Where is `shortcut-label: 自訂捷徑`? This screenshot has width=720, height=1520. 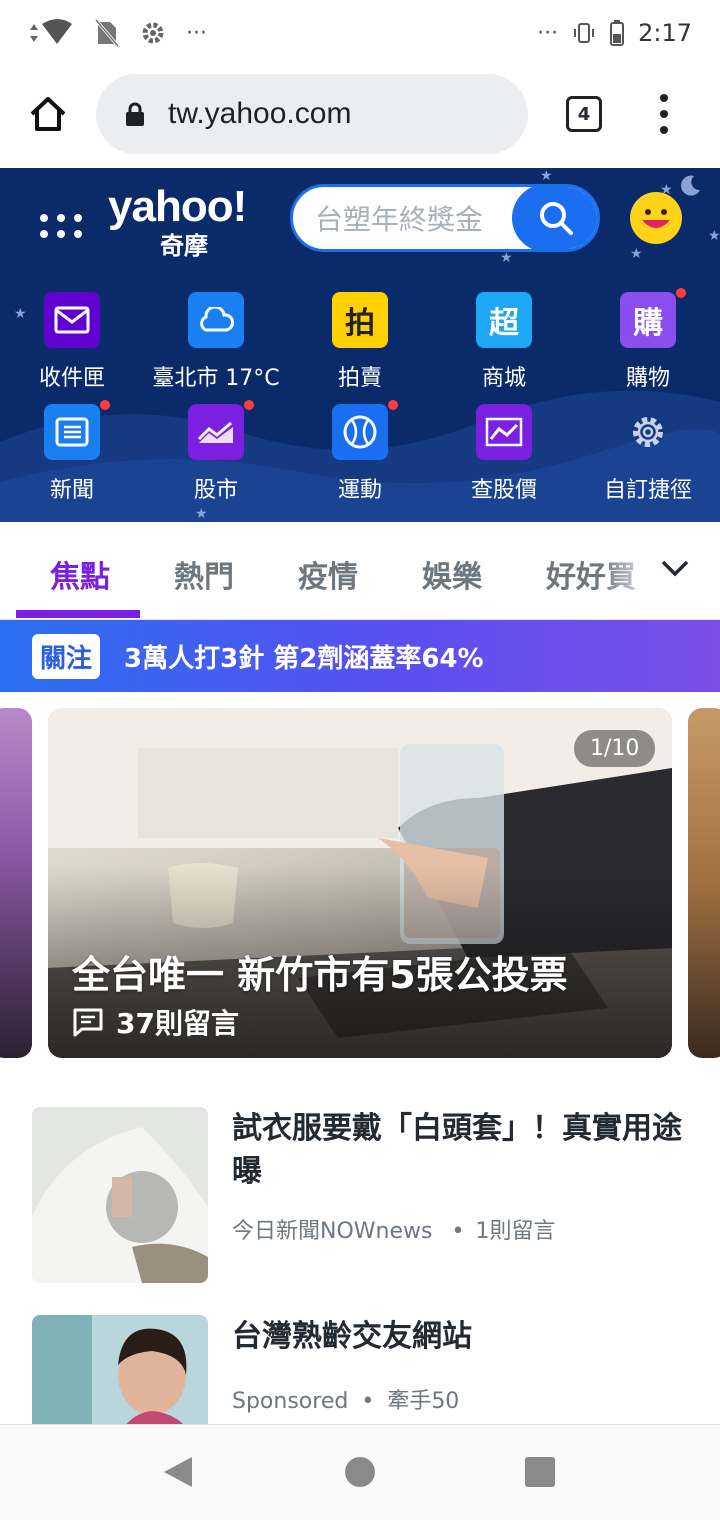
shortcut-label: 自訂捷徑 is located at coordinates (647, 490).